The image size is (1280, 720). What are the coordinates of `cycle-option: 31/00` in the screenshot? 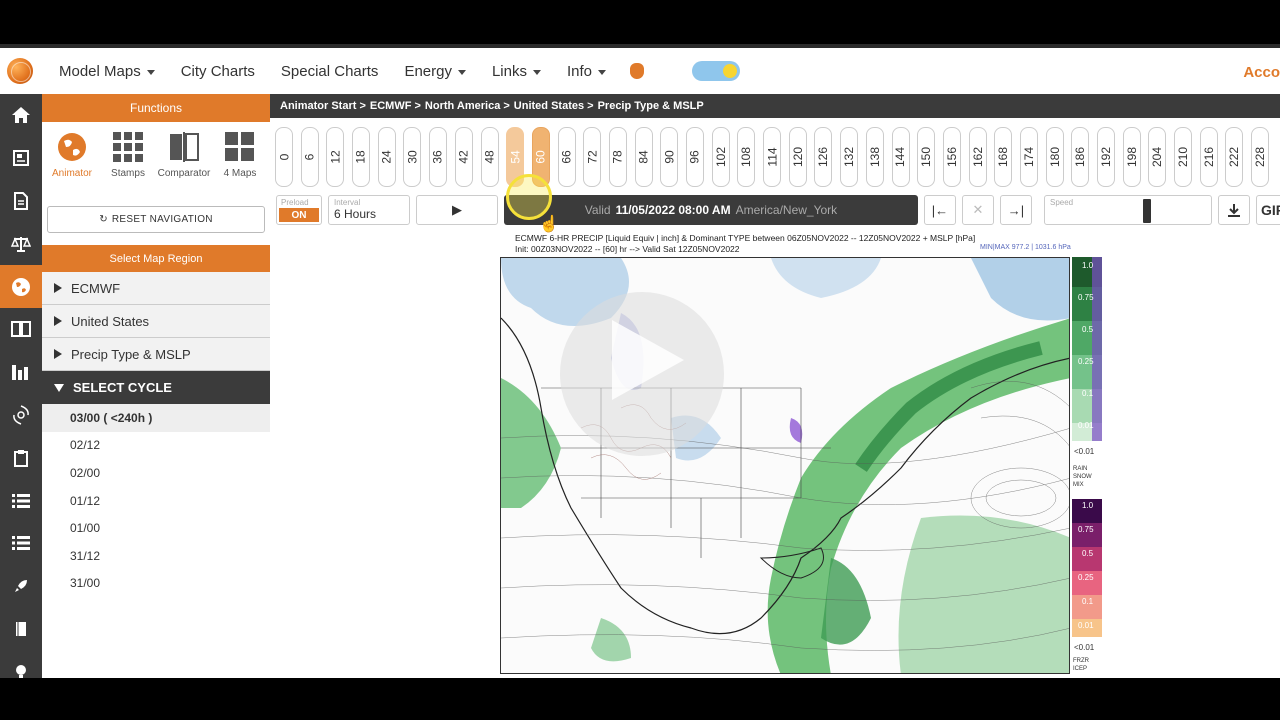 It's located at (156, 584).